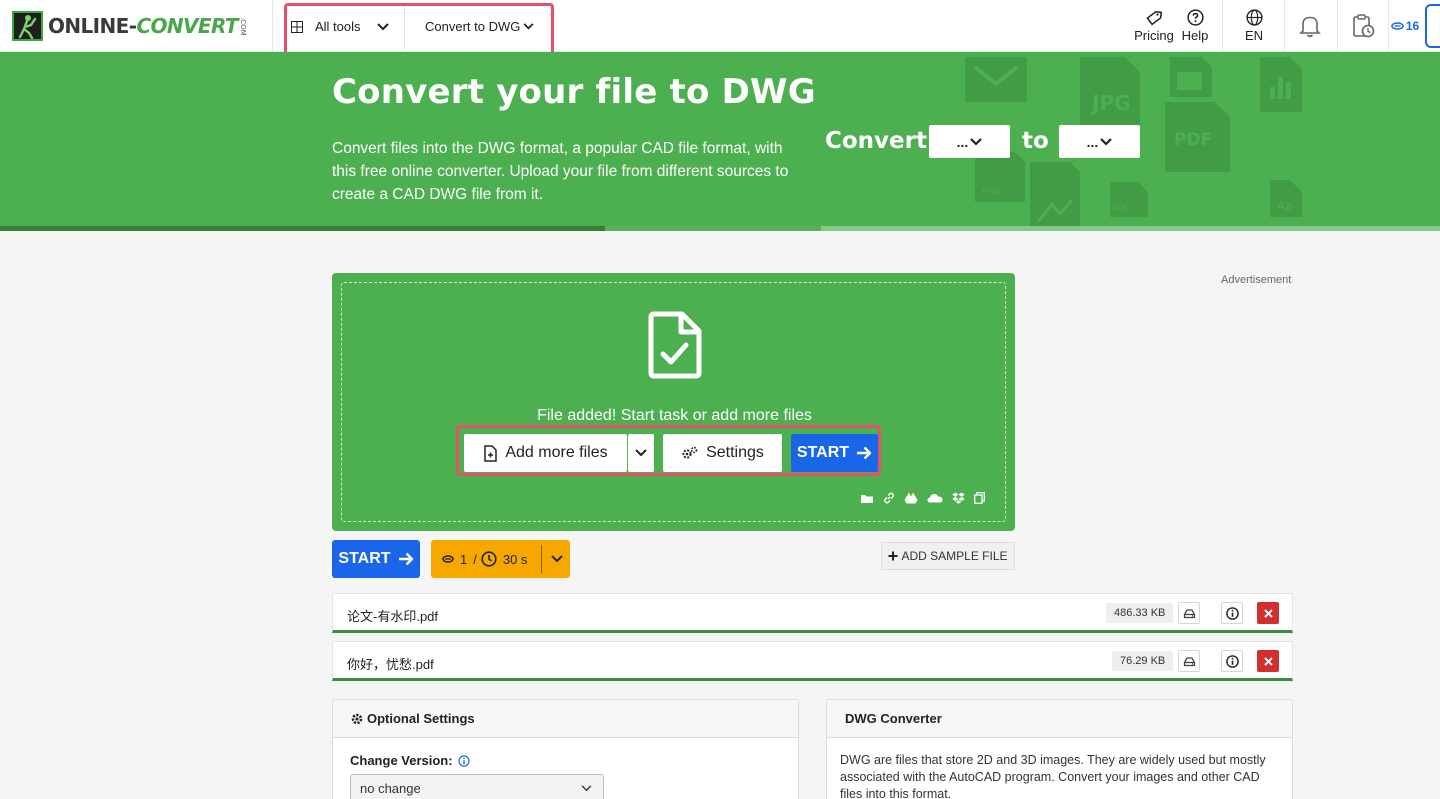  Describe the element at coordinates (1195, 17) in the screenshot. I see `question-circle-icon` at that location.